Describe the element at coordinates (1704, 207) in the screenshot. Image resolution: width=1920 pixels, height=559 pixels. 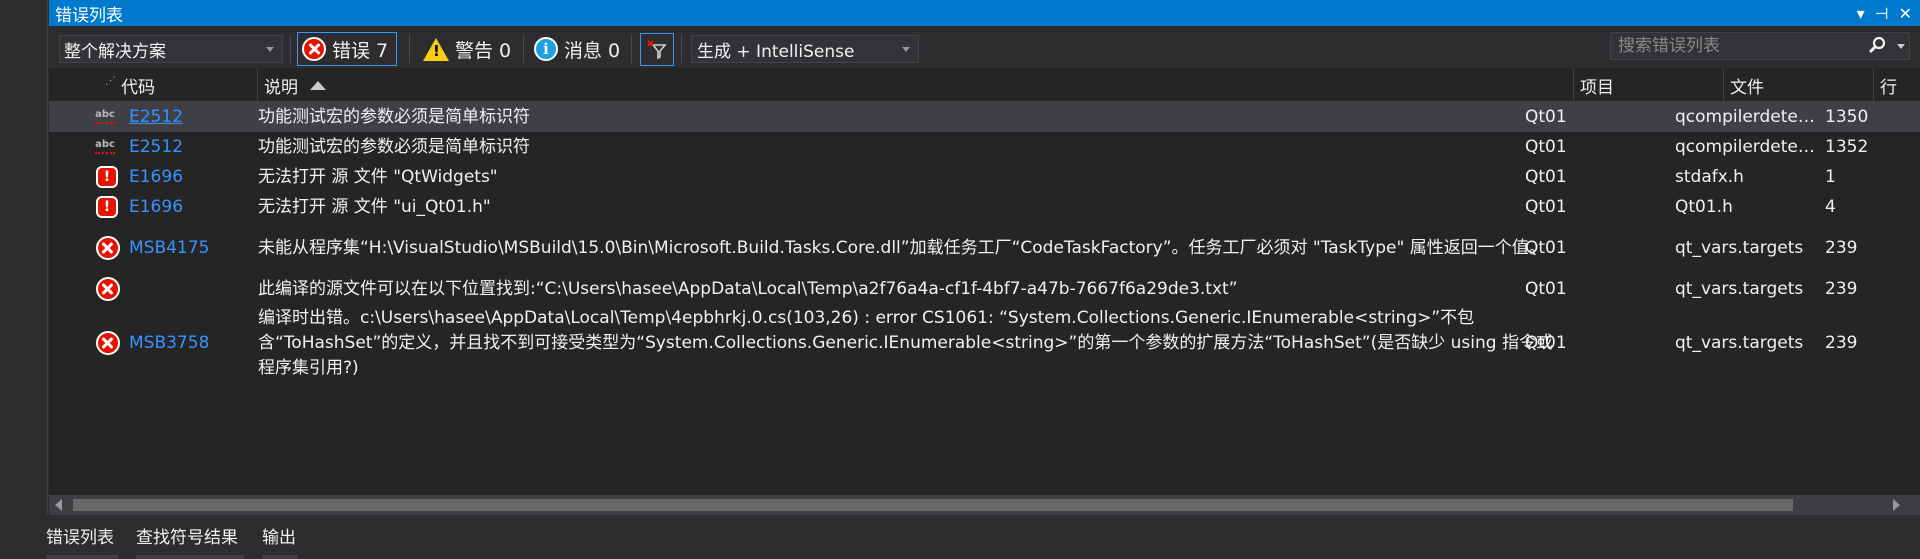
I see `error-file: Qt01.h` at that location.